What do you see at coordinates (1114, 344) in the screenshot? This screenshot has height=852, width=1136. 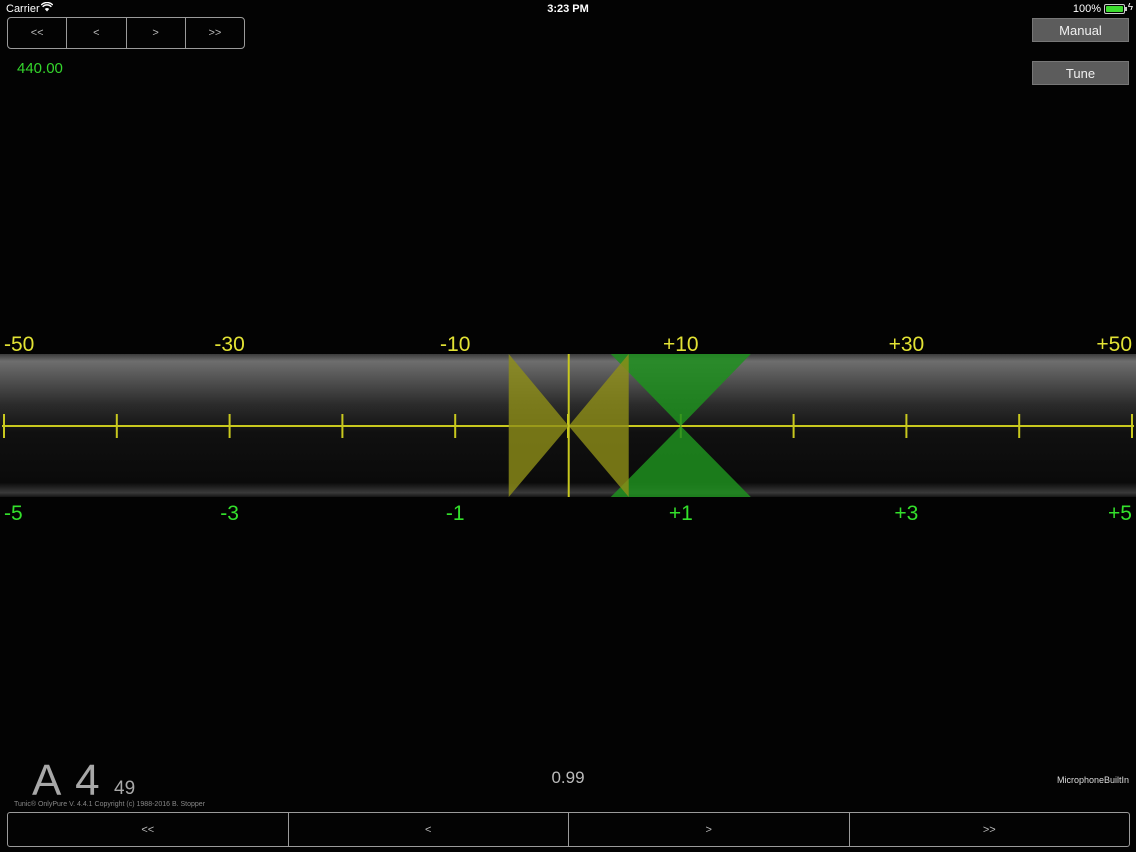 I see `cents-label: +50` at bounding box center [1114, 344].